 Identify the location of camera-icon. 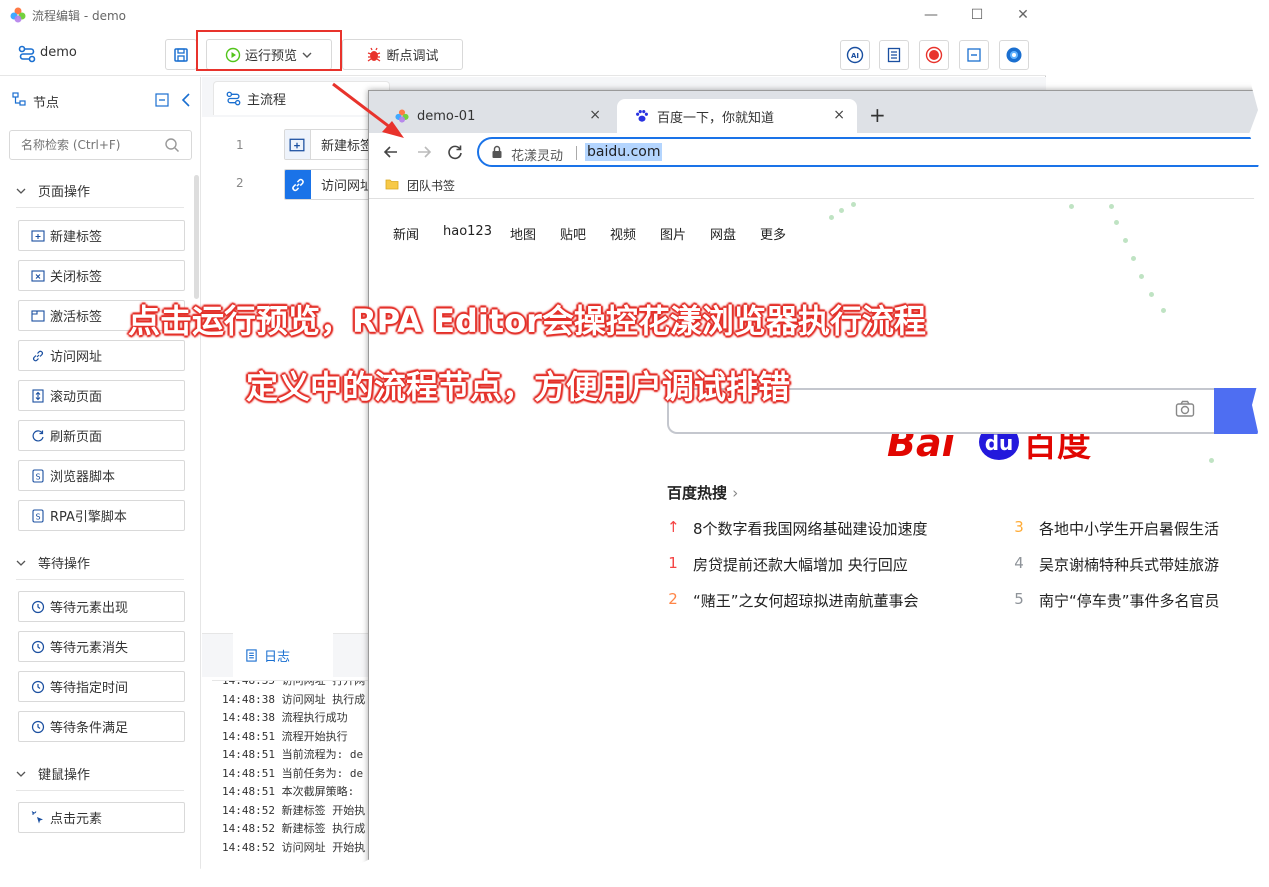
(1185, 409).